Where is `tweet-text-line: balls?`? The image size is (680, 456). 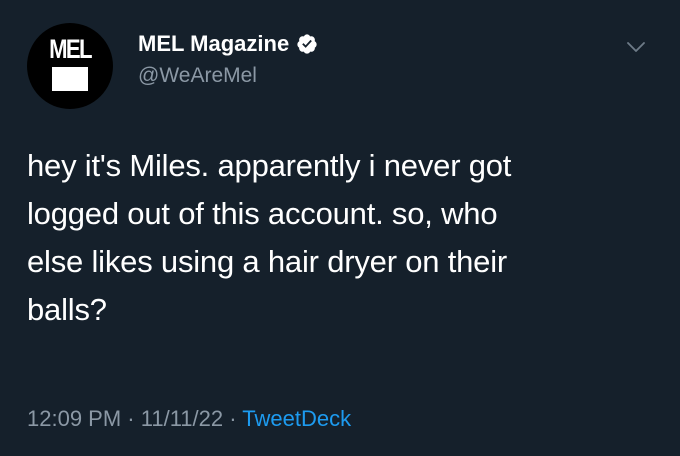
tweet-text-line: balls? is located at coordinates (67, 309).